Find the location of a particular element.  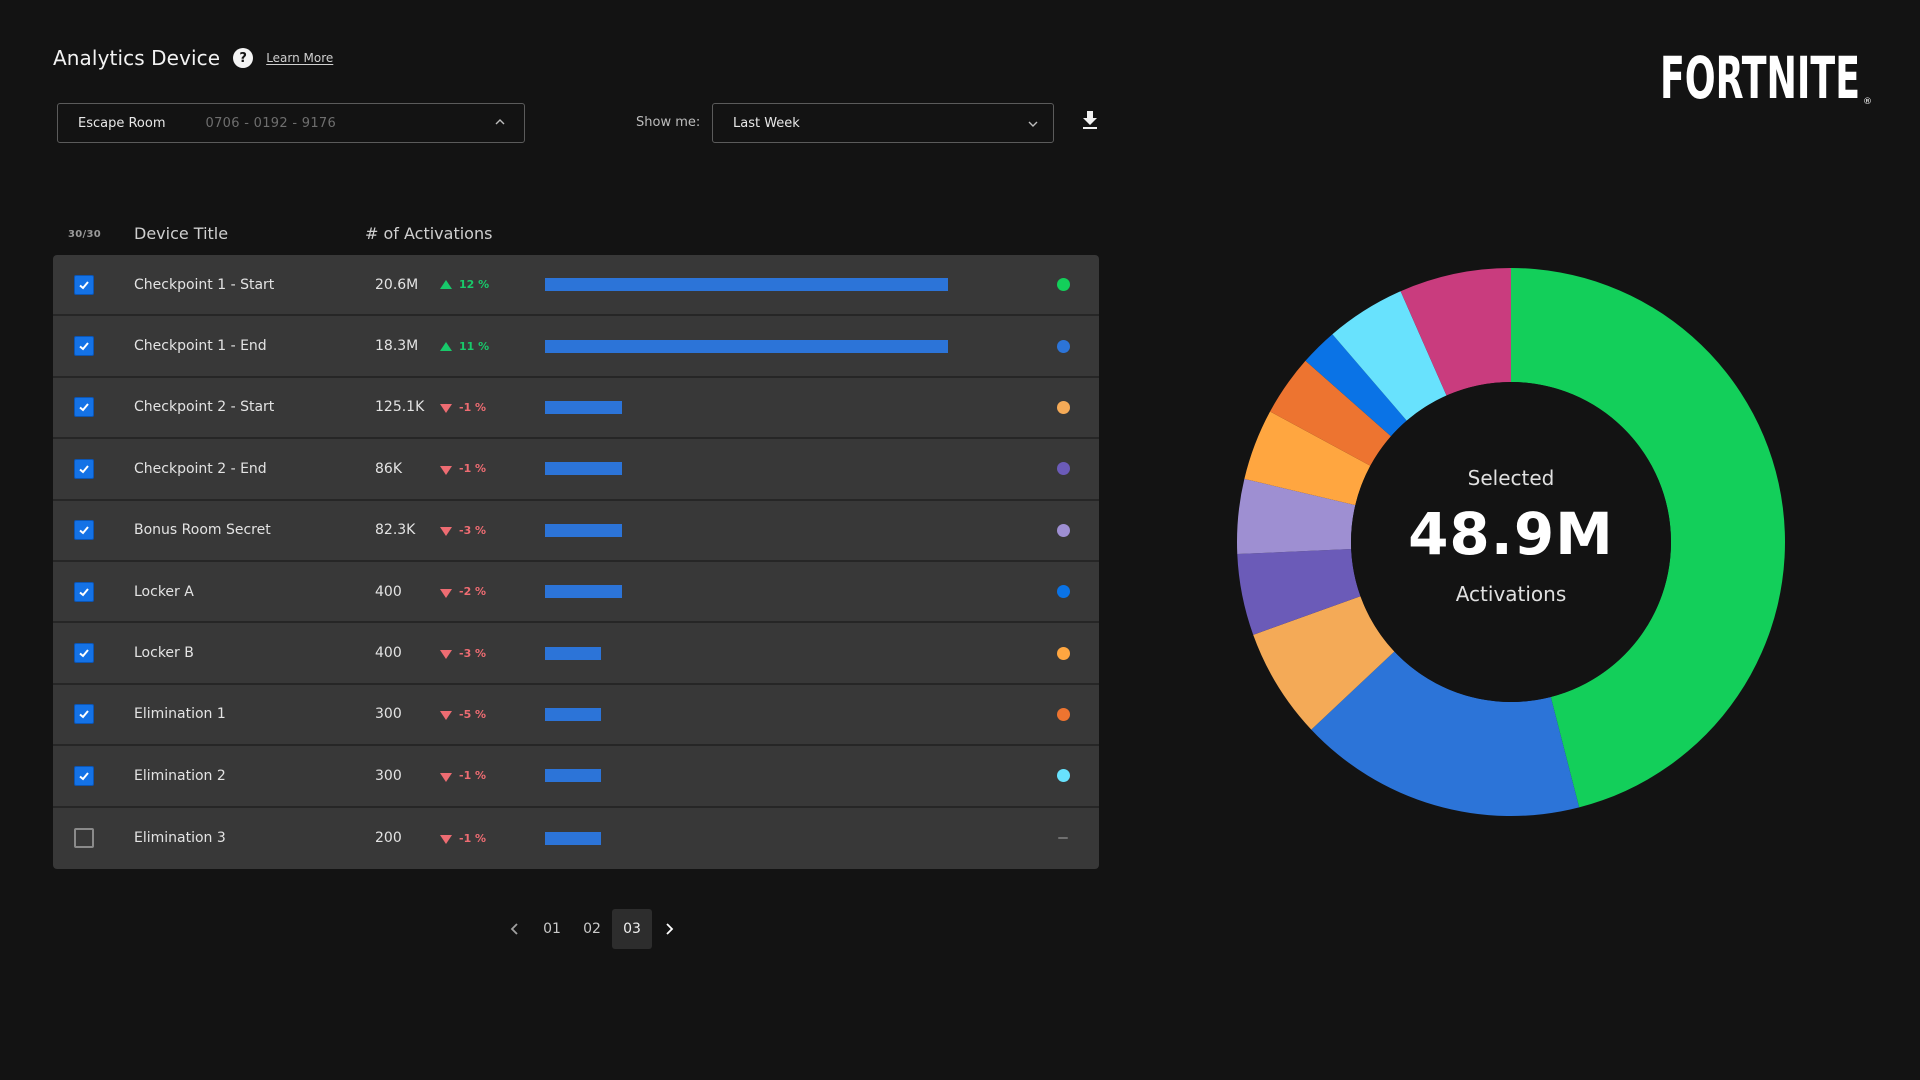

table-row: Locker A 400 -2 % is located at coordinates (576, 593).